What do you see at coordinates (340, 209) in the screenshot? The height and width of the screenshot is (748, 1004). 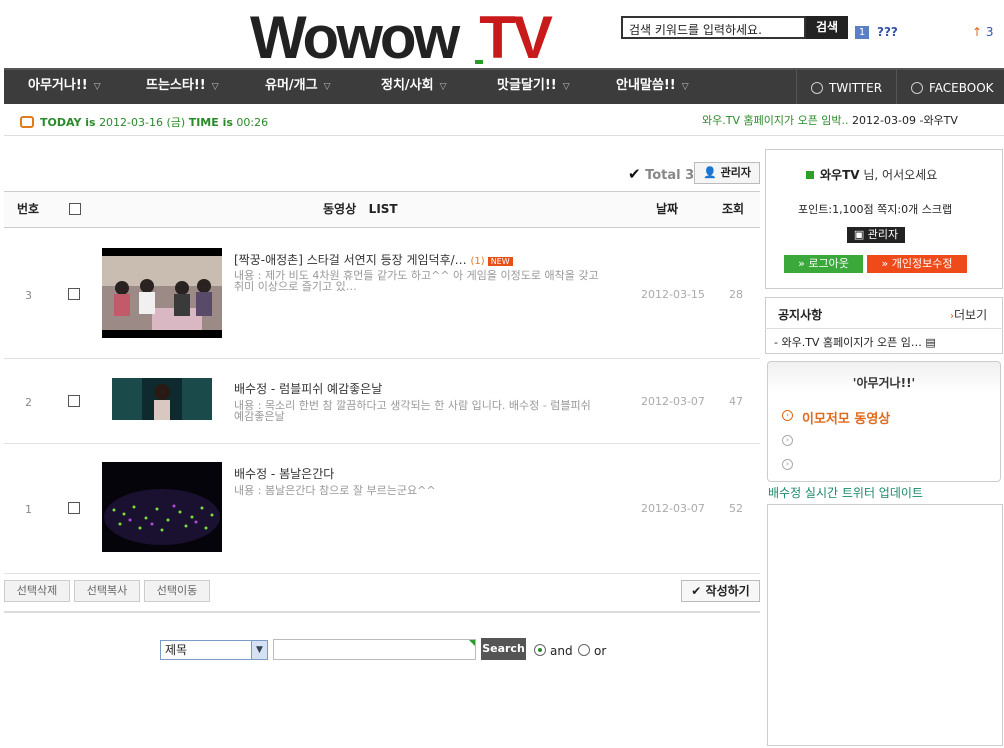 I see `col-title-label: 동영상` at bounding box center [340, 209].